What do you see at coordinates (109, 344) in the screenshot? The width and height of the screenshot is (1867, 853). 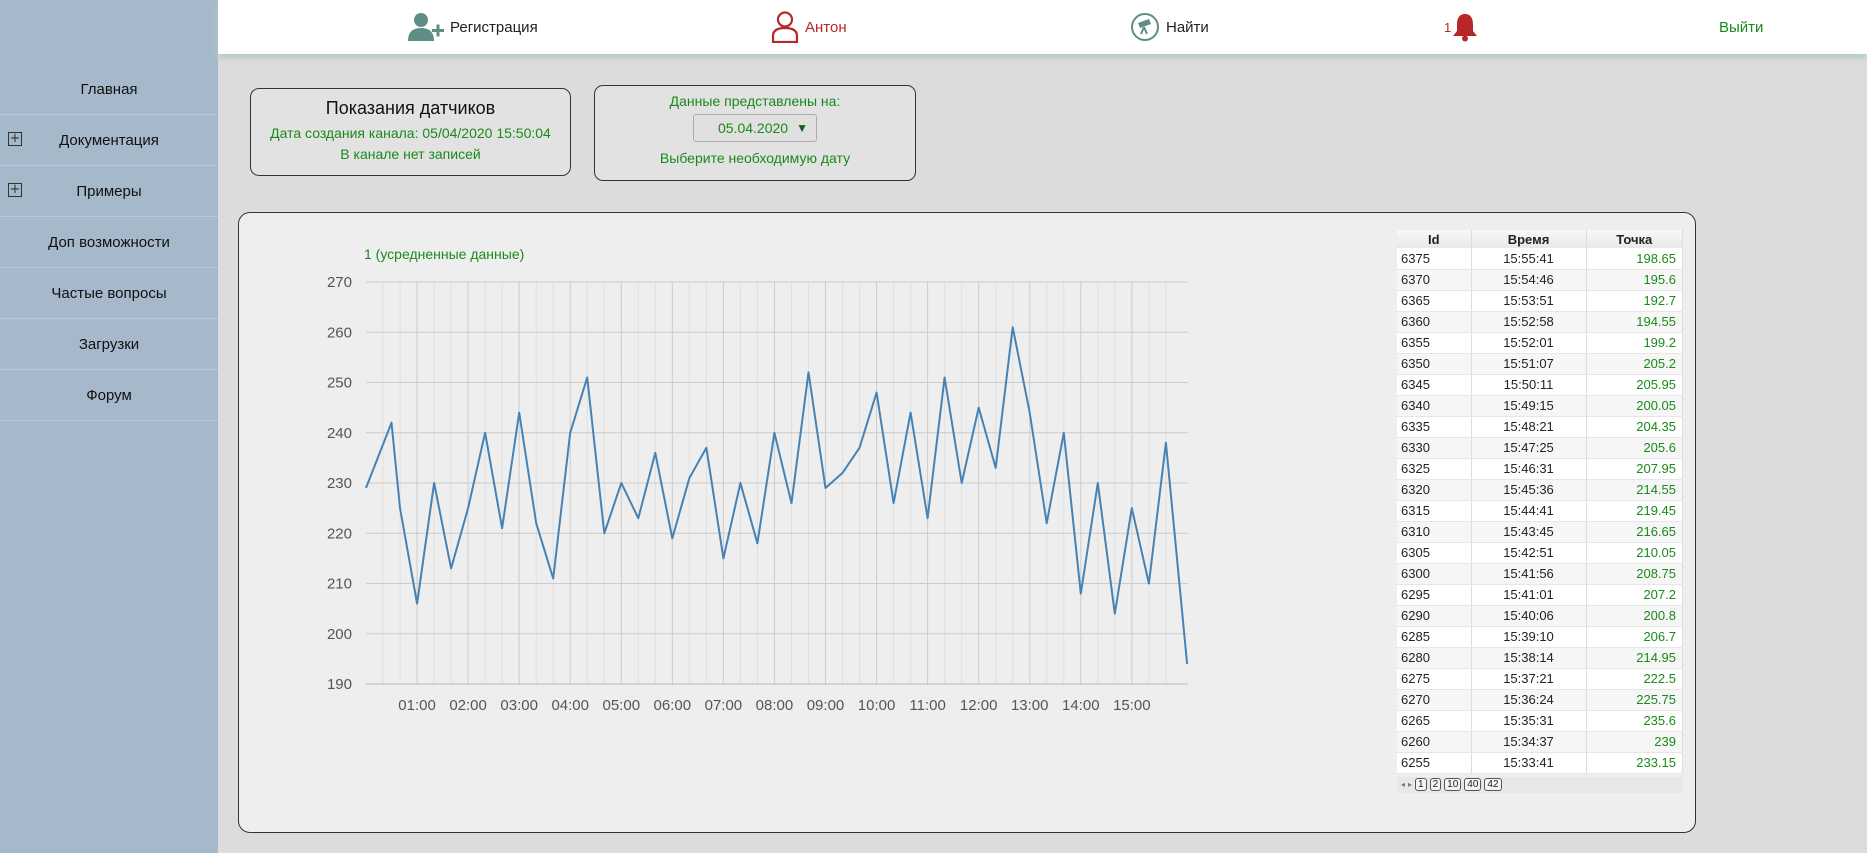 I see `sidebar-item: Загрузки` at bounding box center [109, 344].